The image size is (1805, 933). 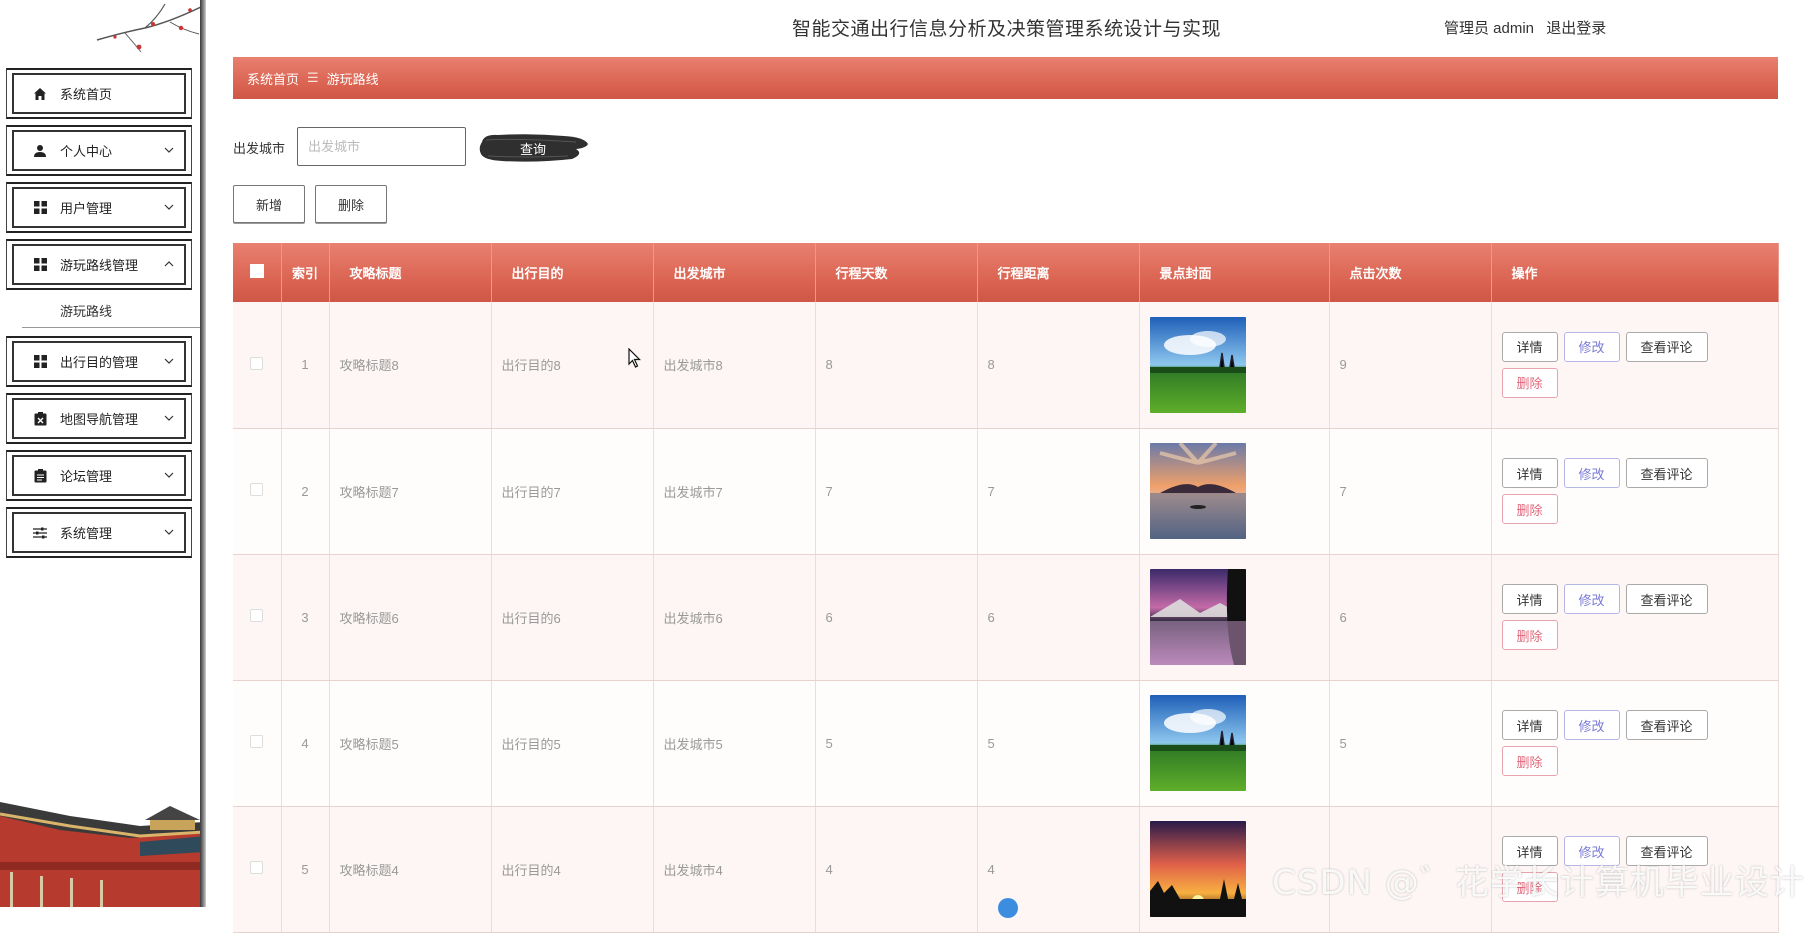 I want to click on user-icon, so click(x=40, y=151).